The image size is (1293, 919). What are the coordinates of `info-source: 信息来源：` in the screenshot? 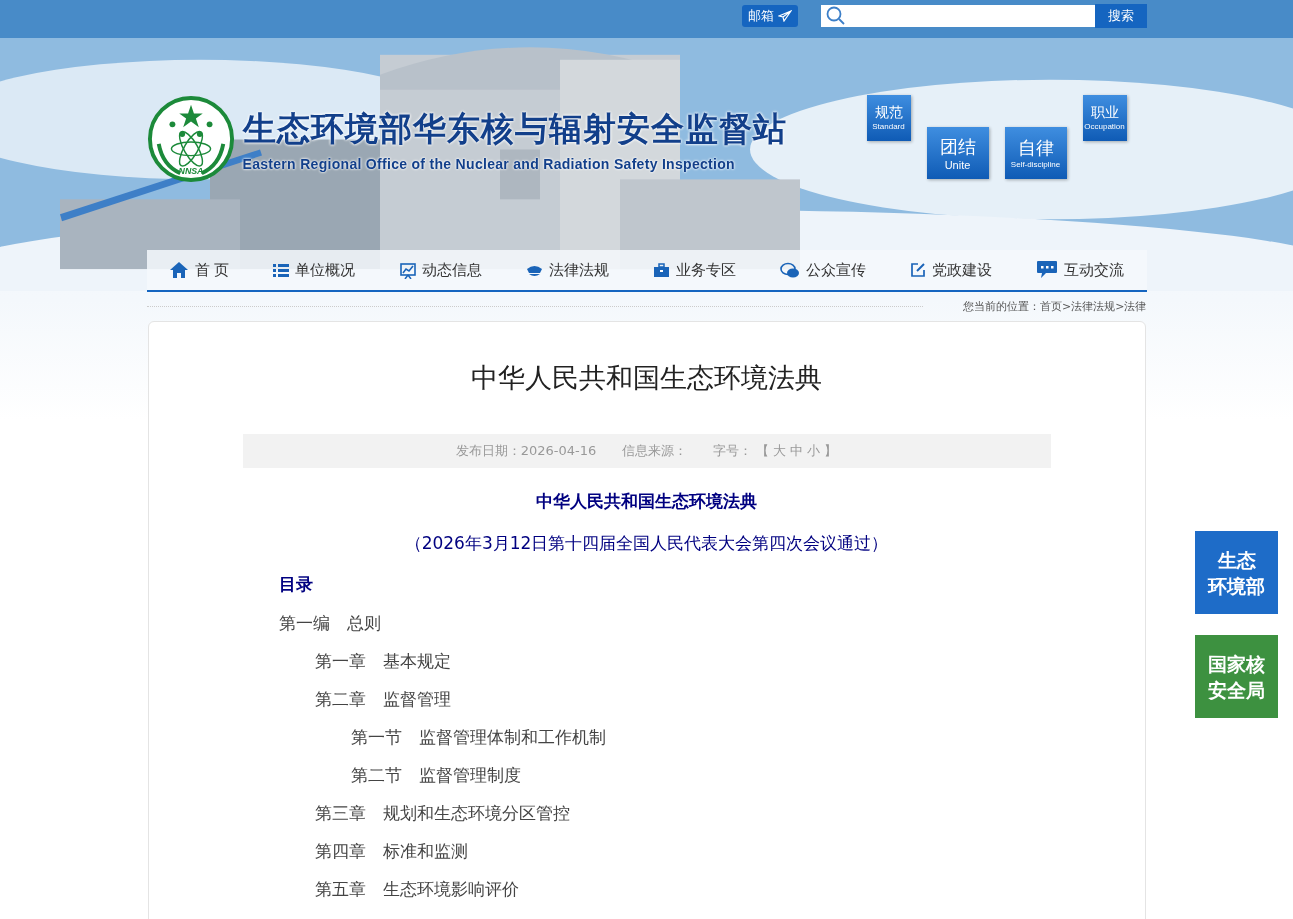 It's located at (655, 451).